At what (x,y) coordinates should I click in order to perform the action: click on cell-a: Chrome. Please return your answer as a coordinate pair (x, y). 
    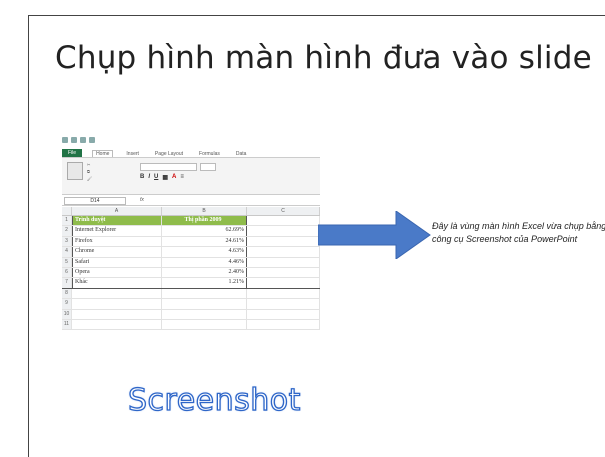
    Looking at the image, I should click on (117, 252).